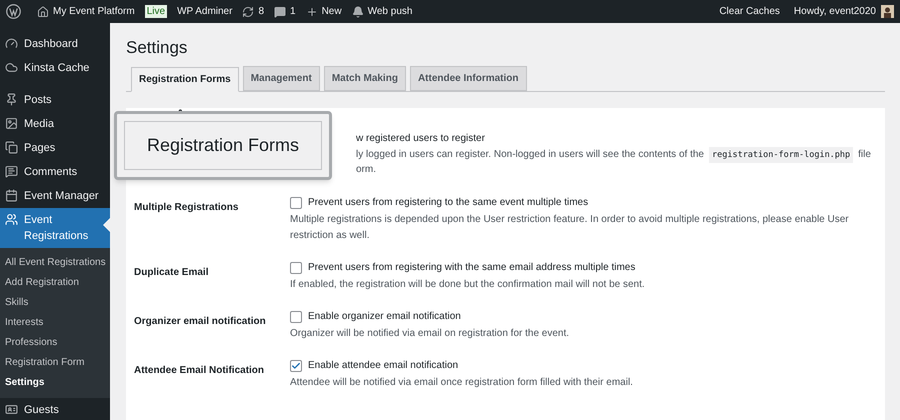 This screenshot has width=900, height=420. Describe the element at coordinates (281, 78) in the screenshot. I see `tab: Management` at that location.